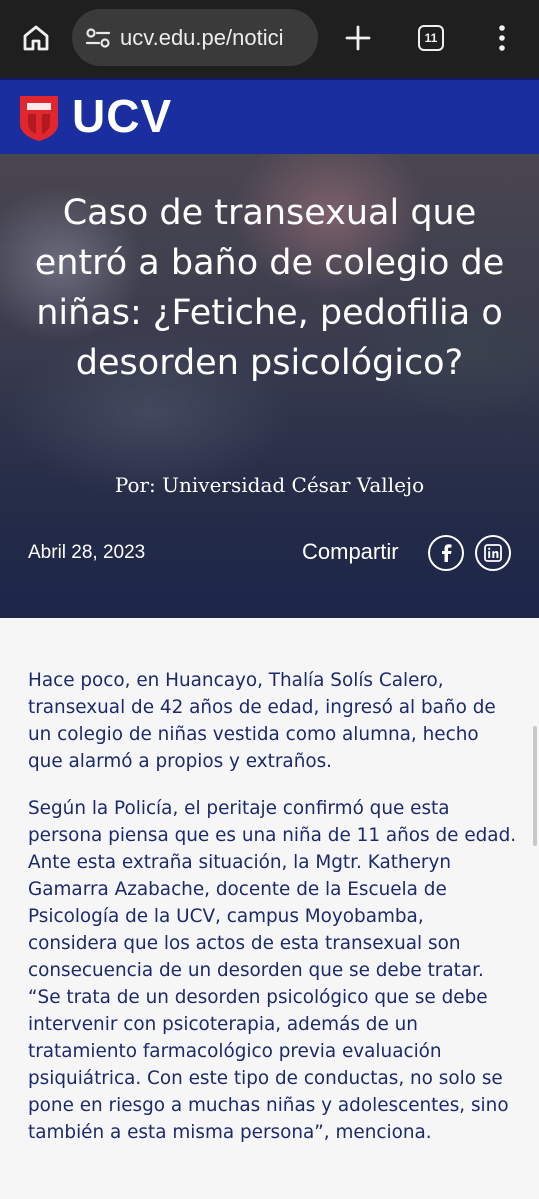 Image resolution: width=539 pixels, height=1199 pixels. Describe the element at coordinates (350, 551) in the screenshot. I see `share-label: Compartir` at that location.